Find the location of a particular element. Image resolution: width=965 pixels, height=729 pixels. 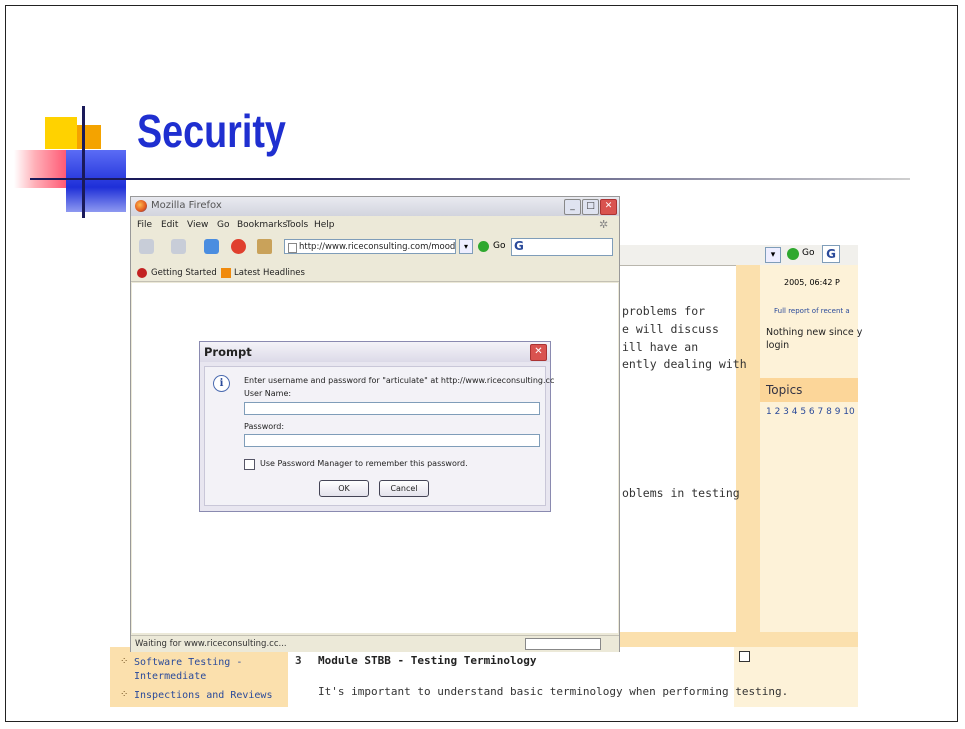

module-title: Module STBB - Testing Terminology is located at coordinates (427, 660).